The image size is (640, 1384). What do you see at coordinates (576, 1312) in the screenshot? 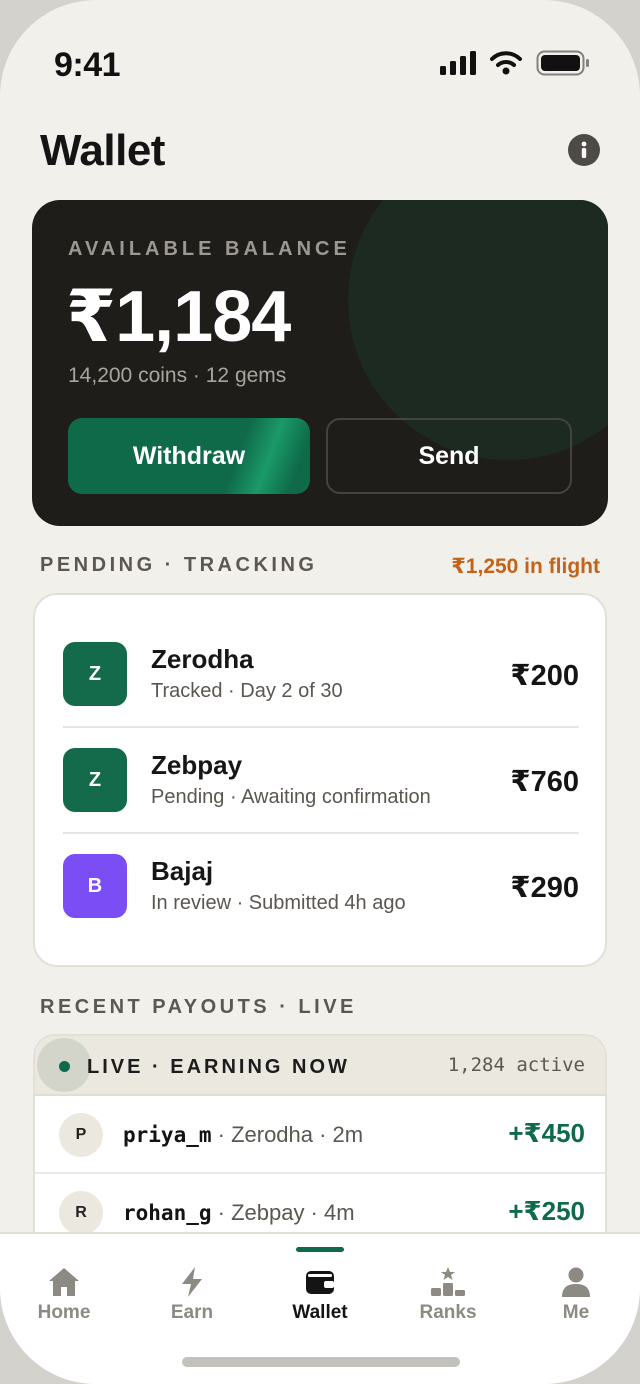
I see `tab-label: Me` at bounding box center [576, 1312].